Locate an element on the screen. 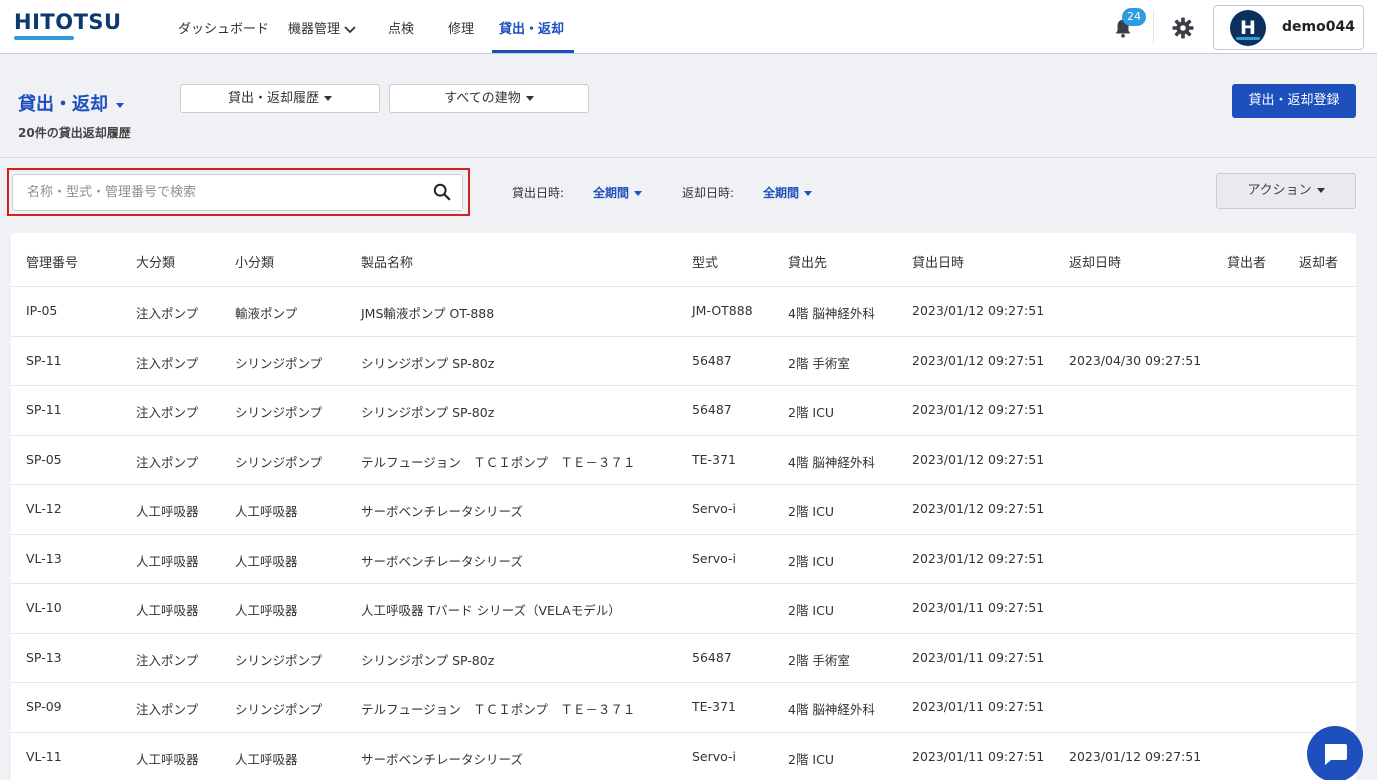 Image resolution: width=1377 pixels, height=780 pixels. nav-inspection: 点検 is located at coordinates (401, 27).